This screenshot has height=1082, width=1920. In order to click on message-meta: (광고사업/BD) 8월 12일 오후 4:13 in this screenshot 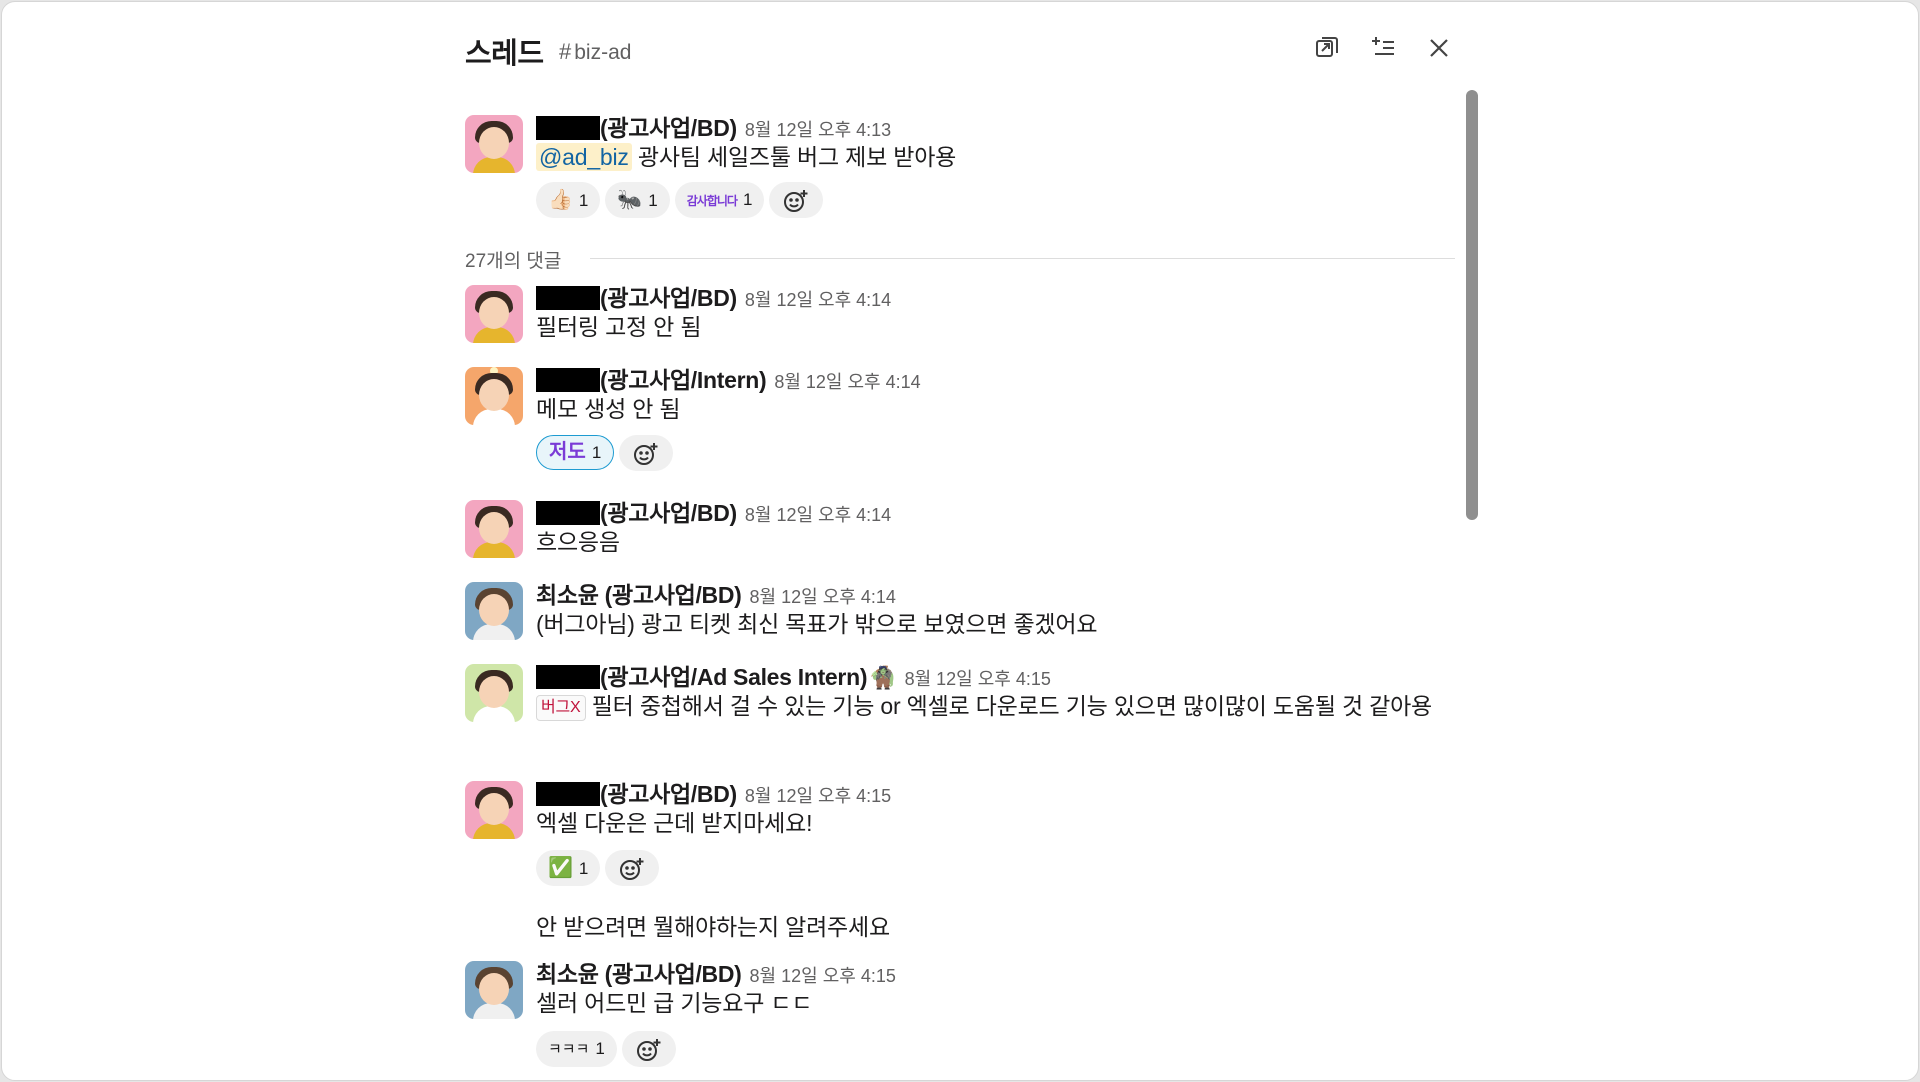, I will do `click(713, 125)`.